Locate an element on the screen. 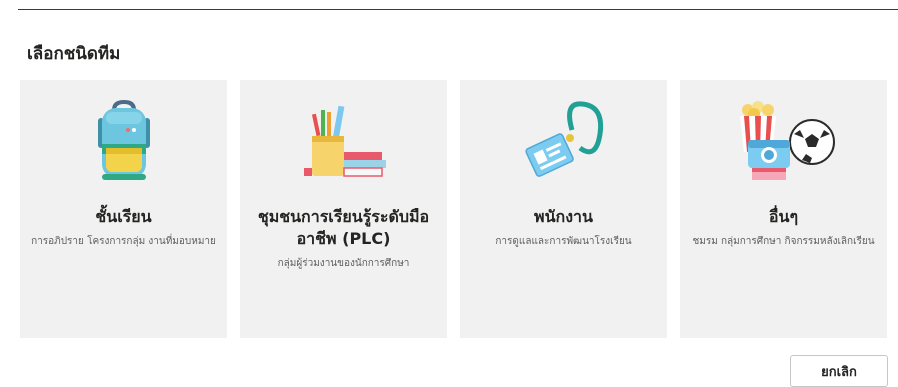  card-title: อื่นๆ is located at coordinates (783, 216).